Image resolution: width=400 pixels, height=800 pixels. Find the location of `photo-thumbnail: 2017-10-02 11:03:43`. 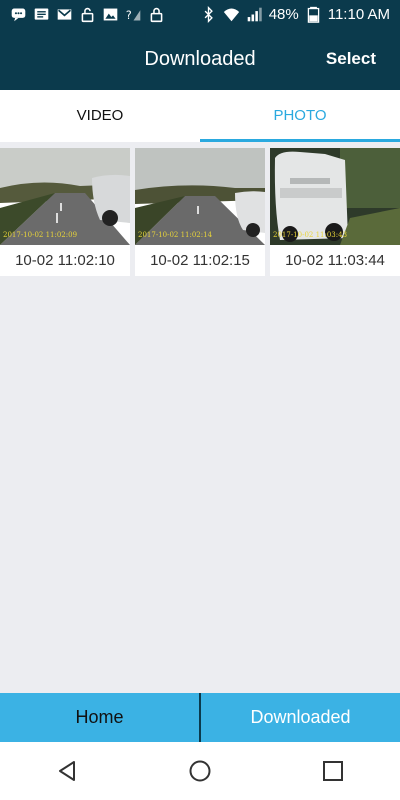

photo-thumbnail: 2017-10-02 11:03:43 is located at coordinates (335, 196).